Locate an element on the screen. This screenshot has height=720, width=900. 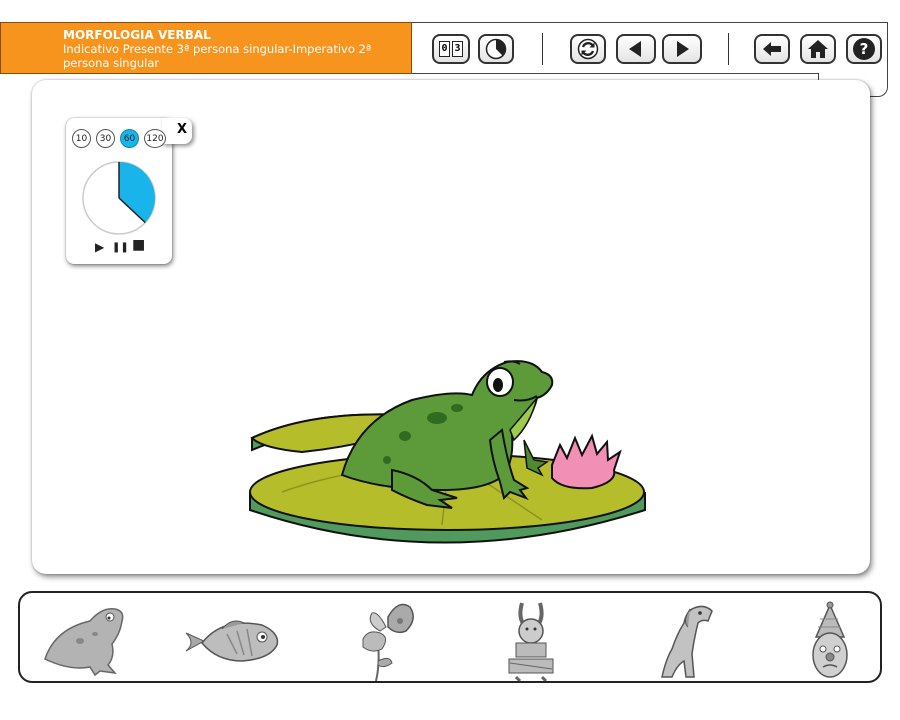
thumbnail-rabbit-drummer is located at coordinates (530, 640).